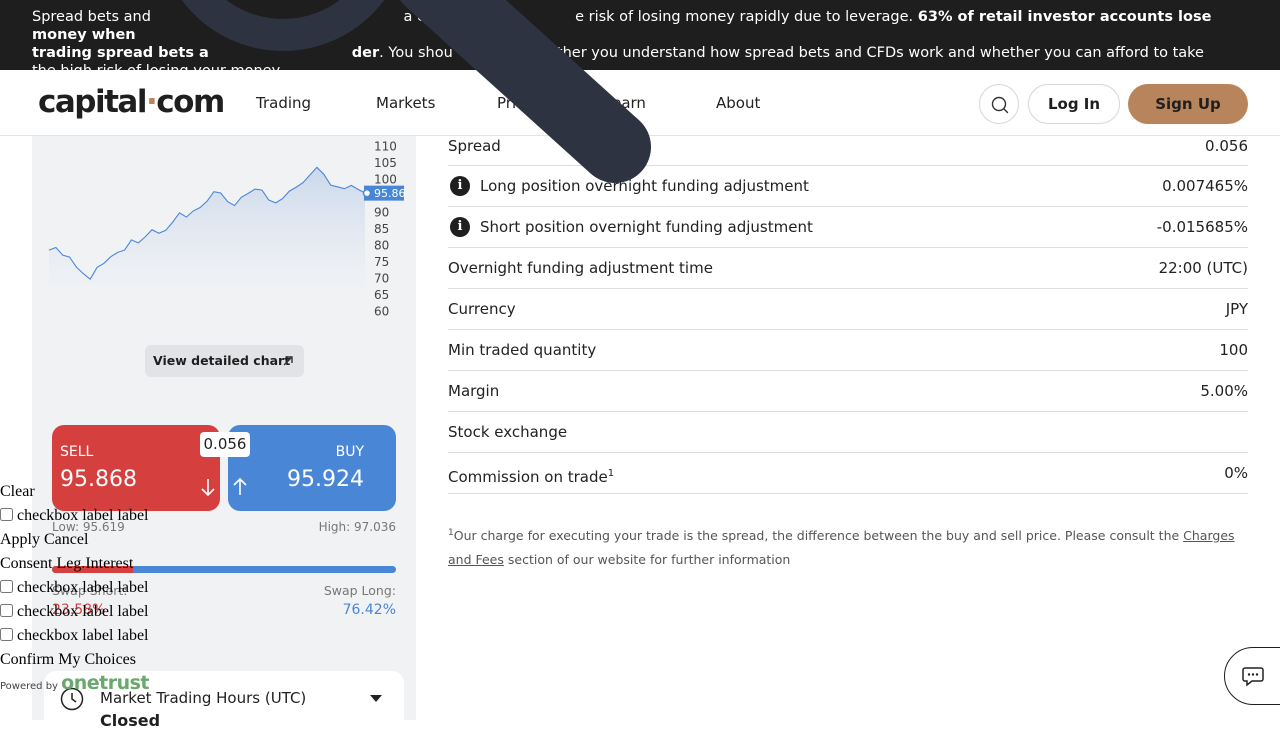 This screenshot has height=731, width=1280. I want to click on onetrust-branding: Powered by onetrust, so click(74, 683).